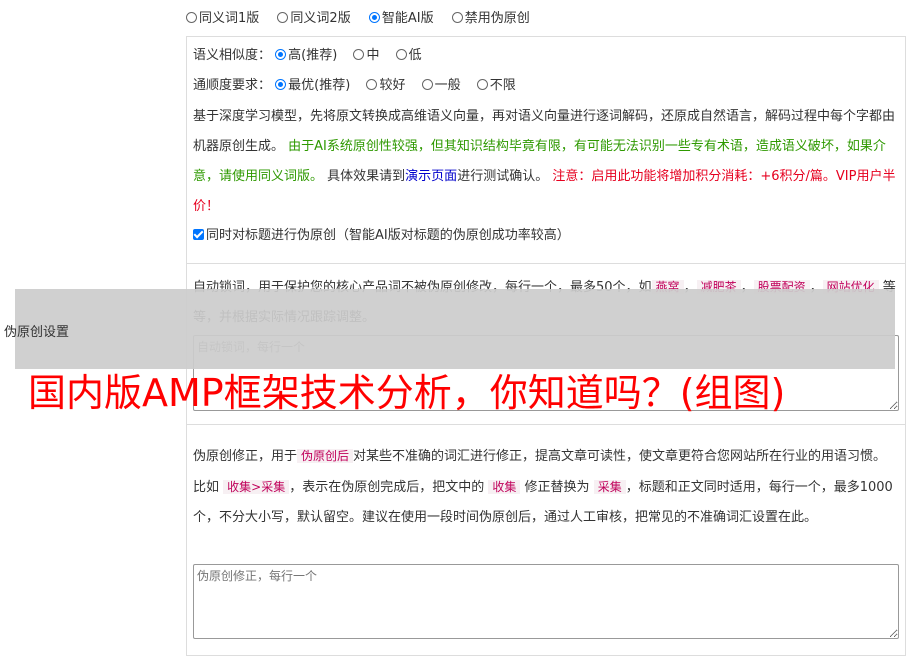 The width and height of the screenshot is (911, 658). I want to click on overlay-band, so click(455, 329).